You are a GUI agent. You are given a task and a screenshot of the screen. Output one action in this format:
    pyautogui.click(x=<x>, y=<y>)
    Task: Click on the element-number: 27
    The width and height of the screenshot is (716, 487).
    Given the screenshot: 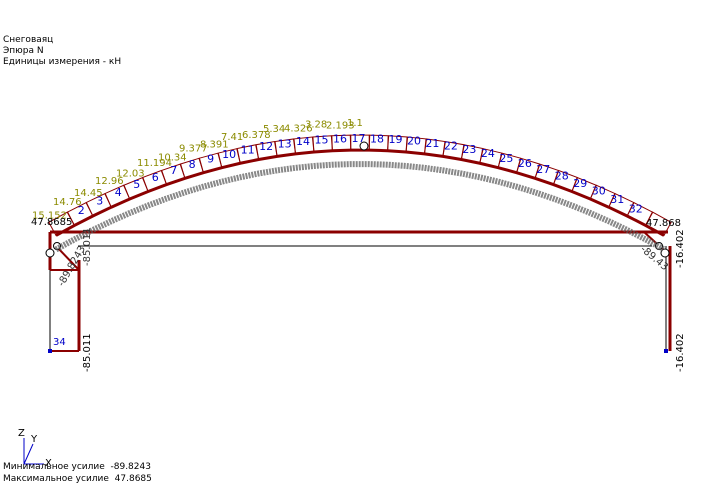 What is the action you would take?
    pyautogui.click(x=543, y=169)
    